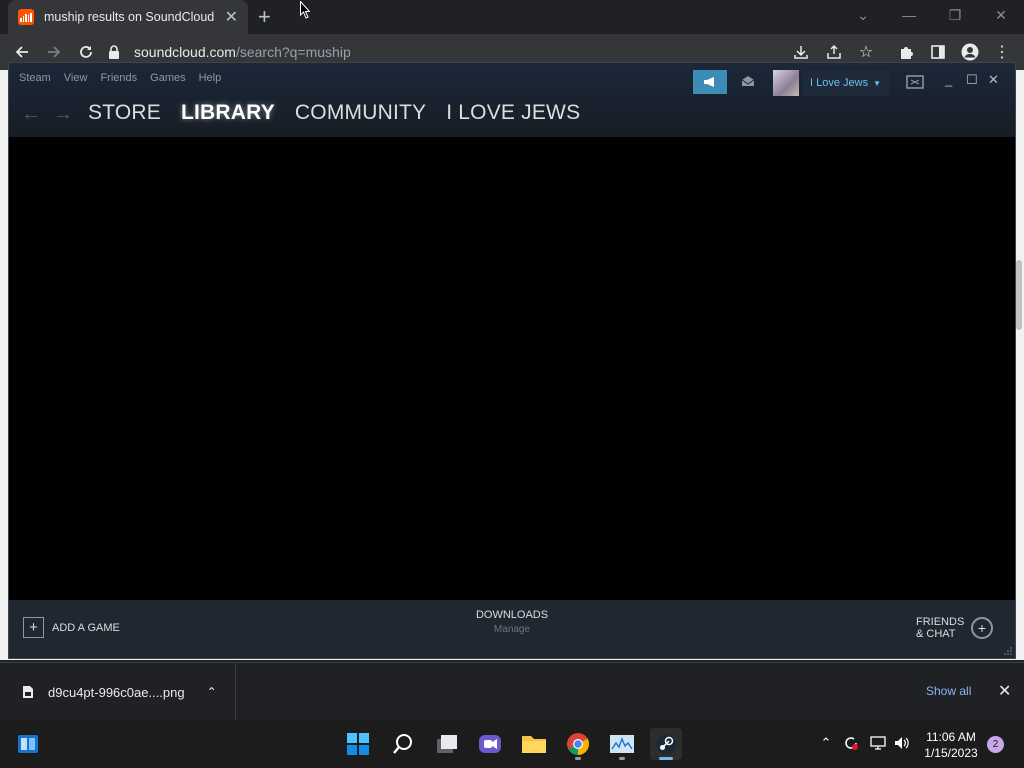 The width and height of the screenshot is (1024, 768). I want to click on tab-title: muship results on SoundCloud, so click(129, 17).